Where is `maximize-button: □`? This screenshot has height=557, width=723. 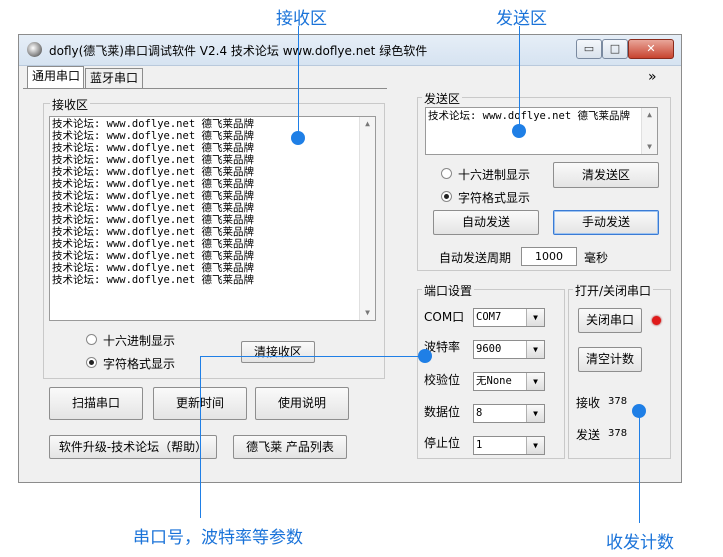 maximize-button: □ is located at coordinates (615, 49).